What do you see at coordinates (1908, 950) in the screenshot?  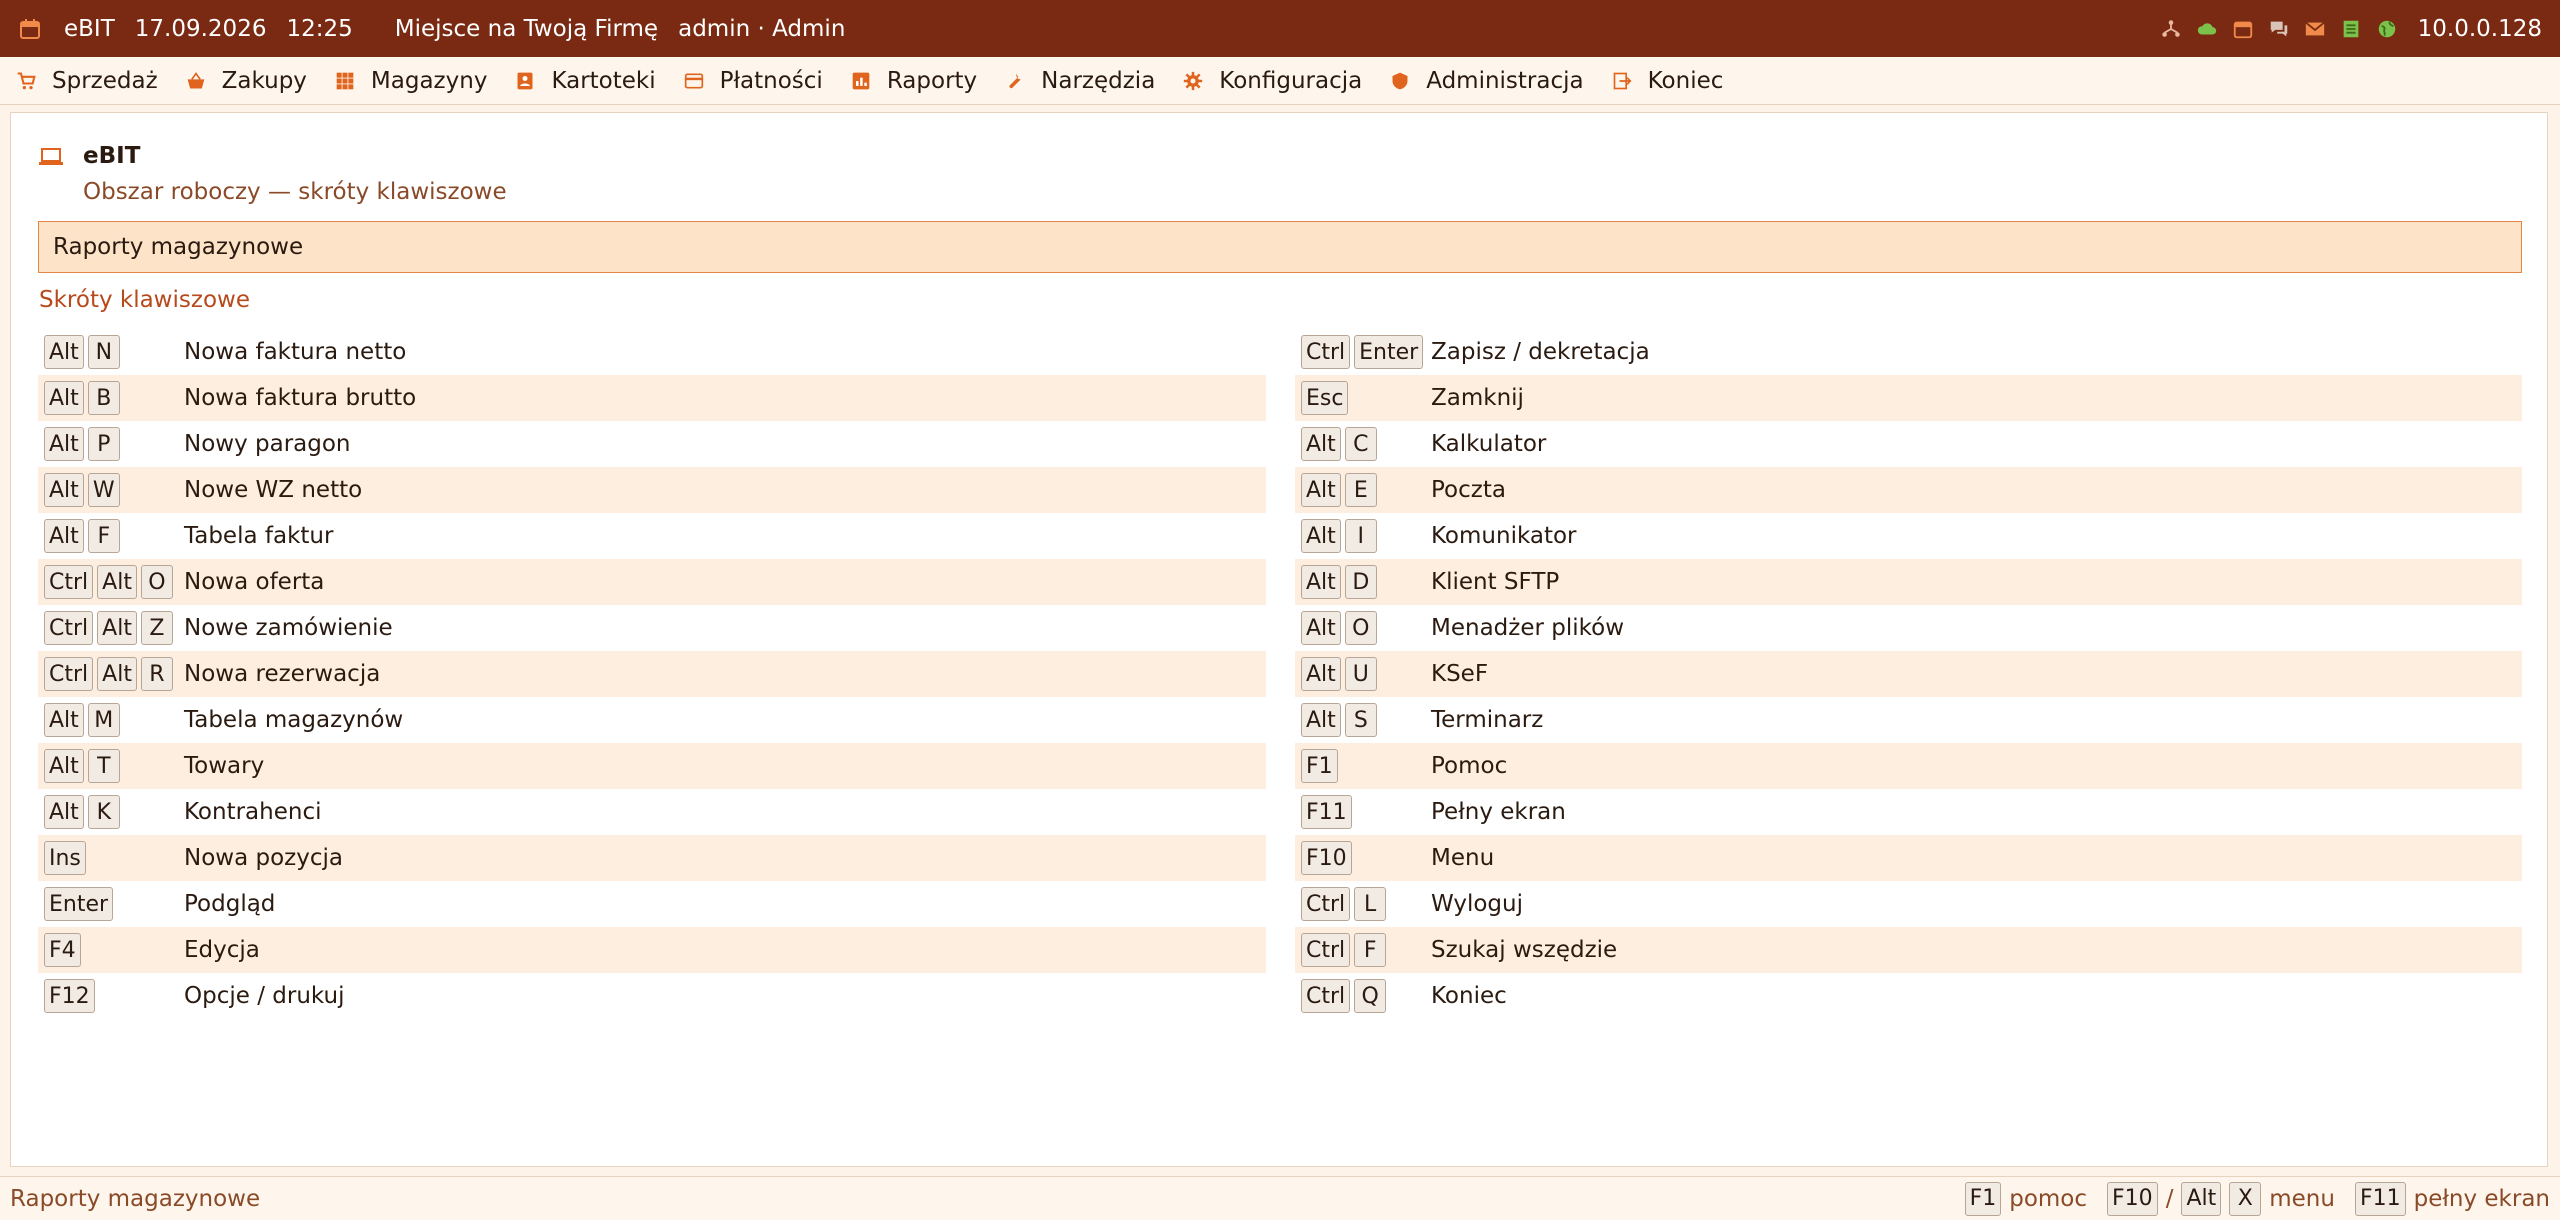 I see `shortcut-row: Ctrl F Szukaj wszędzie` at bounding box center [1908, 950].